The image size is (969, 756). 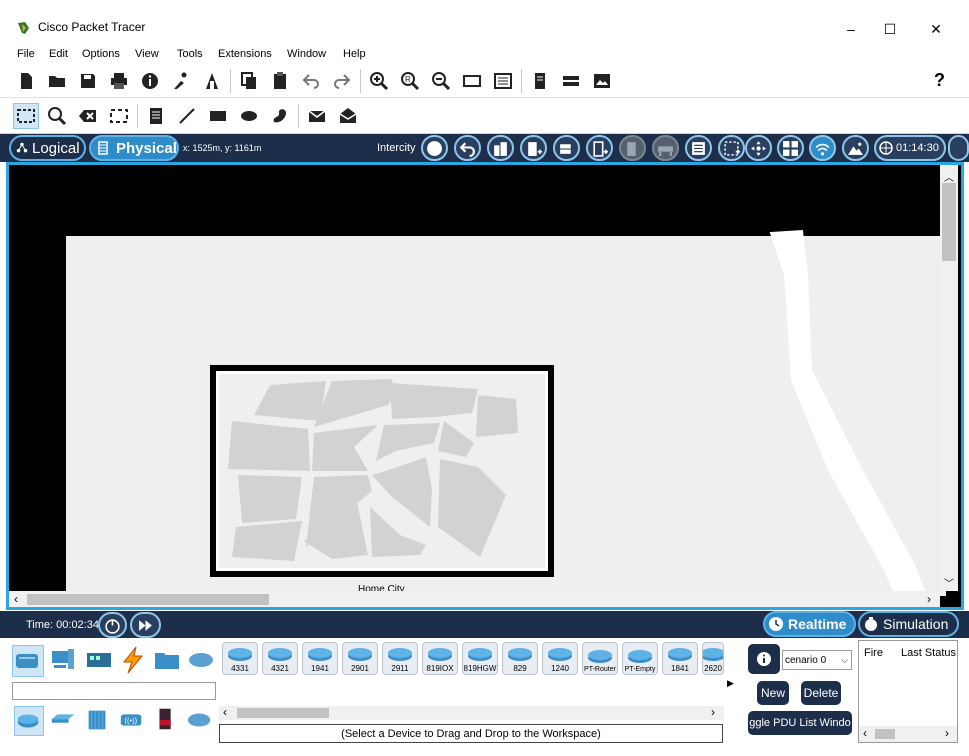 What do you see at coordinates (354, 54) in the screenshot?
I see `menu-help: Help` at bounding box center [354, 54].